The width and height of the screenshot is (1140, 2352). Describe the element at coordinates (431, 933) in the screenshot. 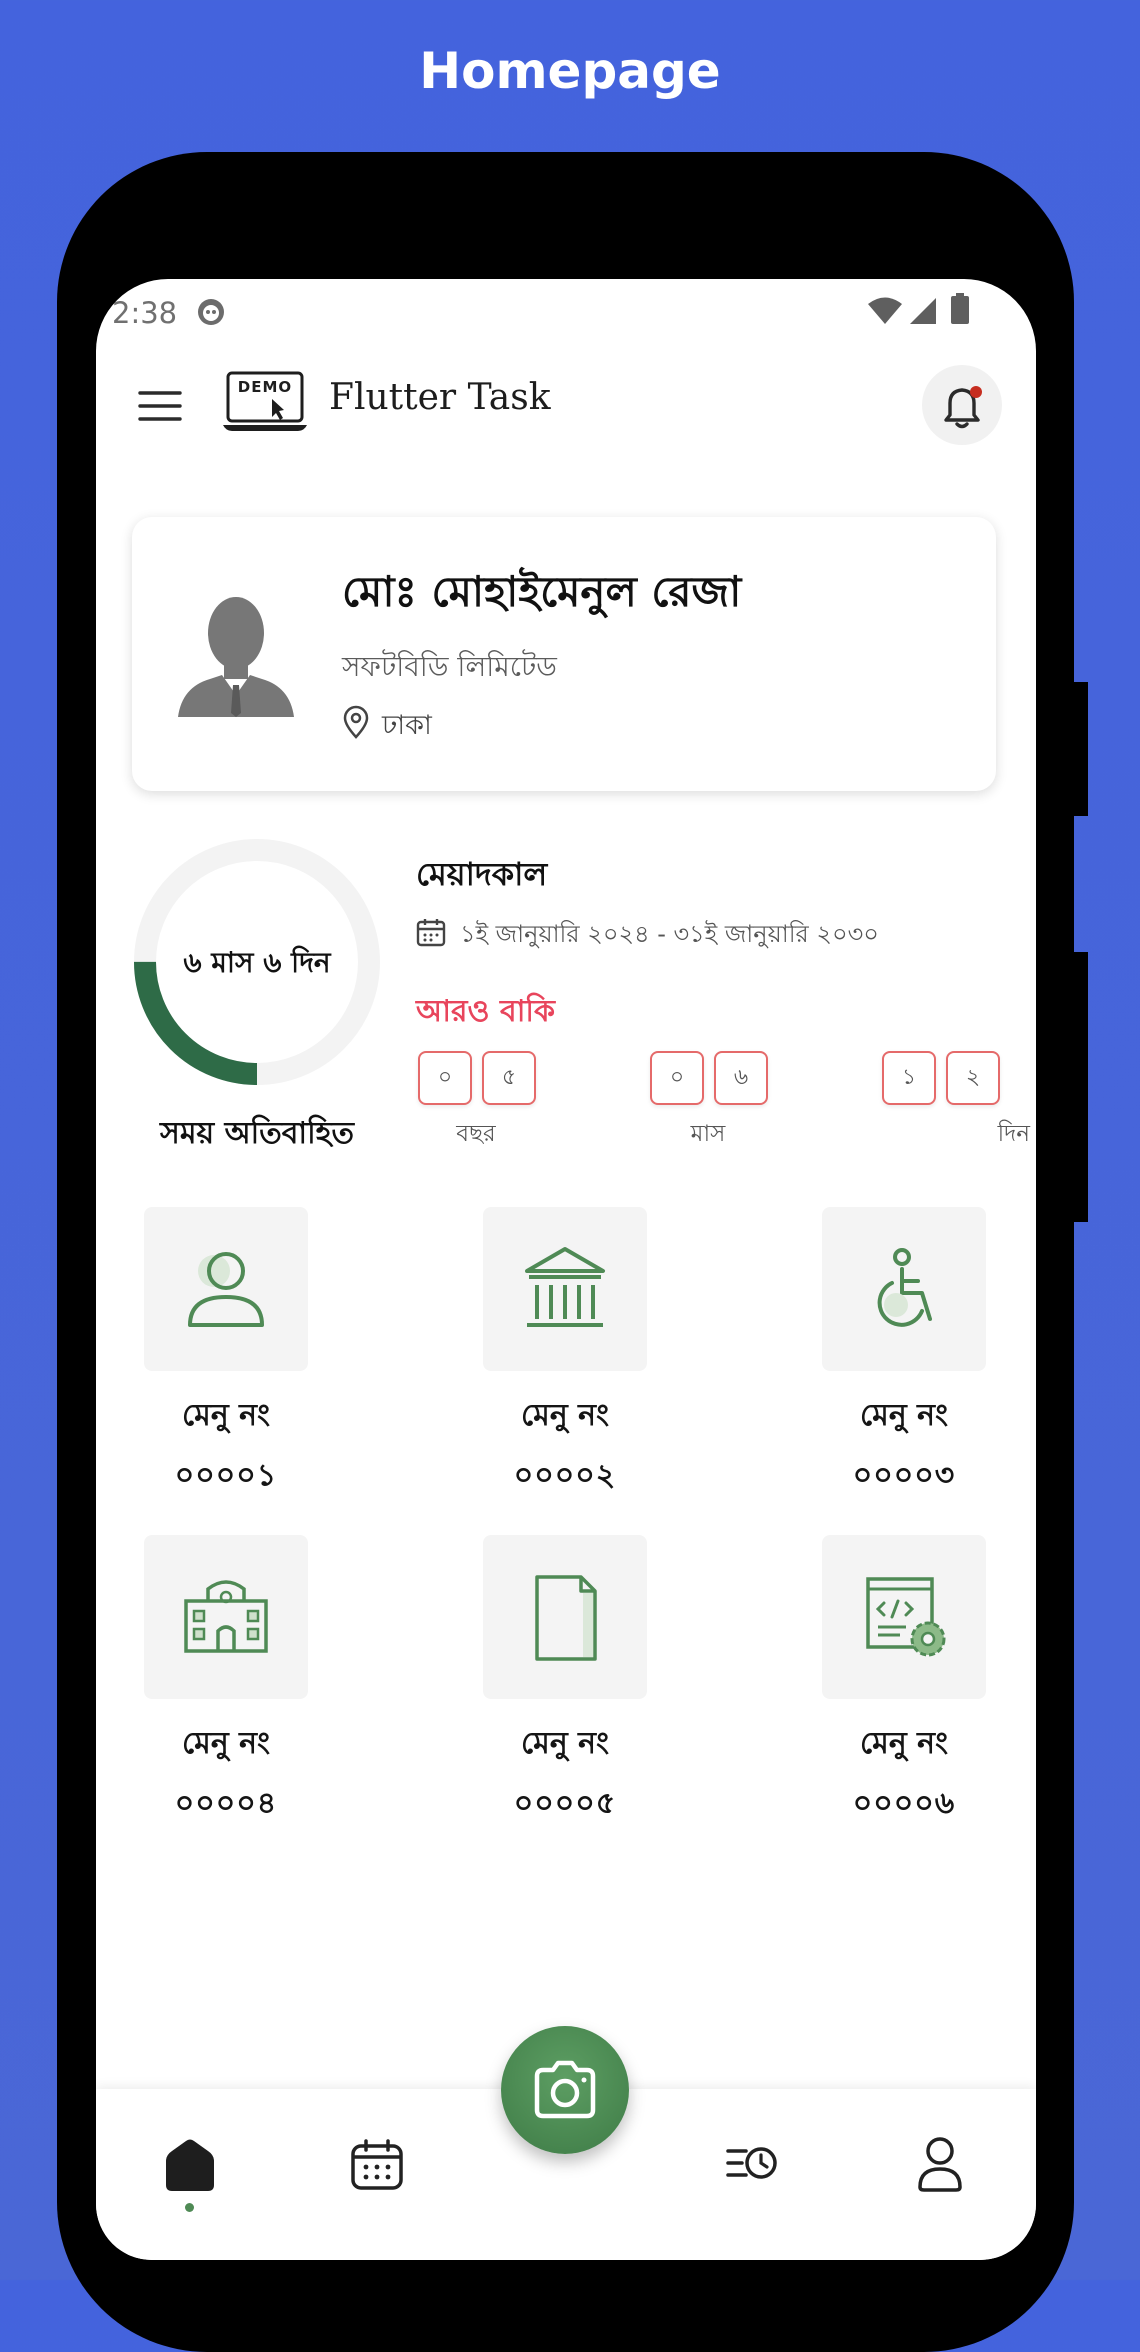

I see `calendar-small-icon` at that location.